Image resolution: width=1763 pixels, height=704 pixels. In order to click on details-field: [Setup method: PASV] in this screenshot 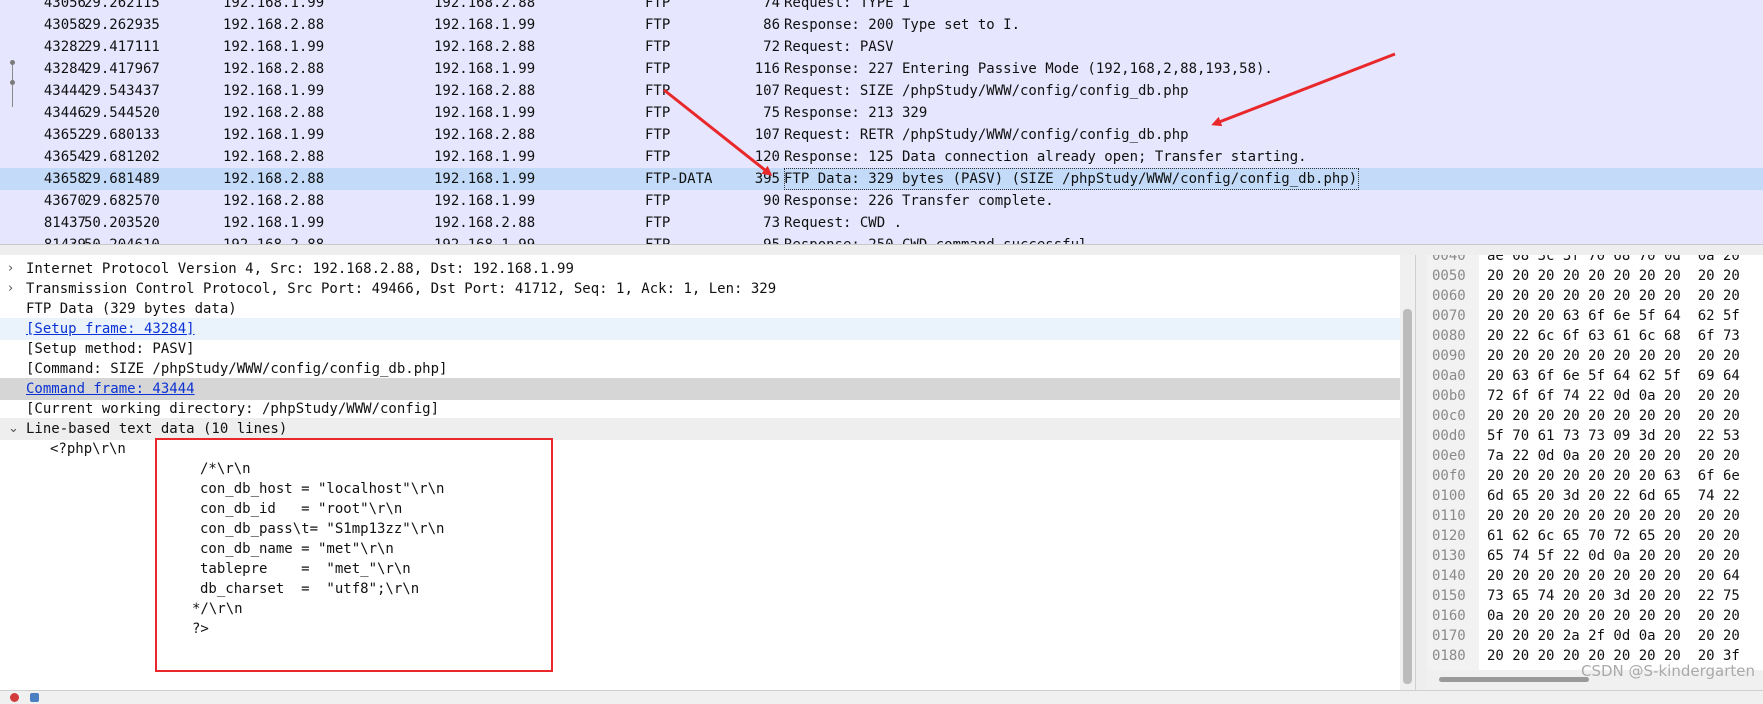, I will do `click(700, 349)`.